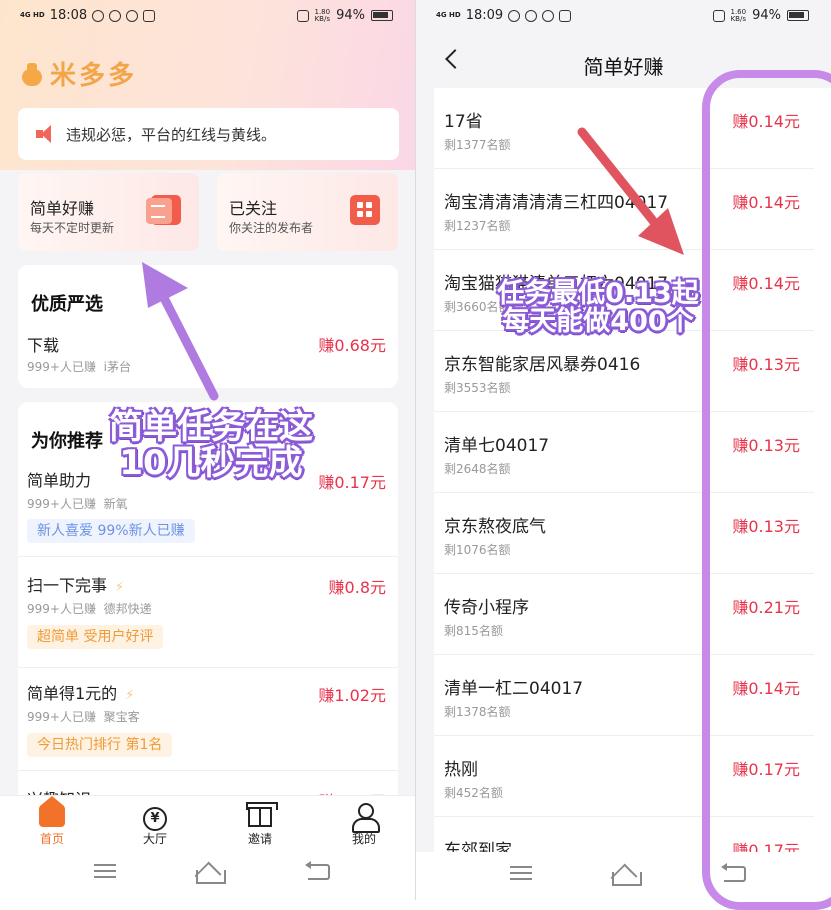 Image resolution: width=831 pixels, height=910 pixels. Describe the element at coordinates (598, 308) in the screenshot. I see `annotation-text-right: 任务最低0.13起 每天能做400个` at that location.